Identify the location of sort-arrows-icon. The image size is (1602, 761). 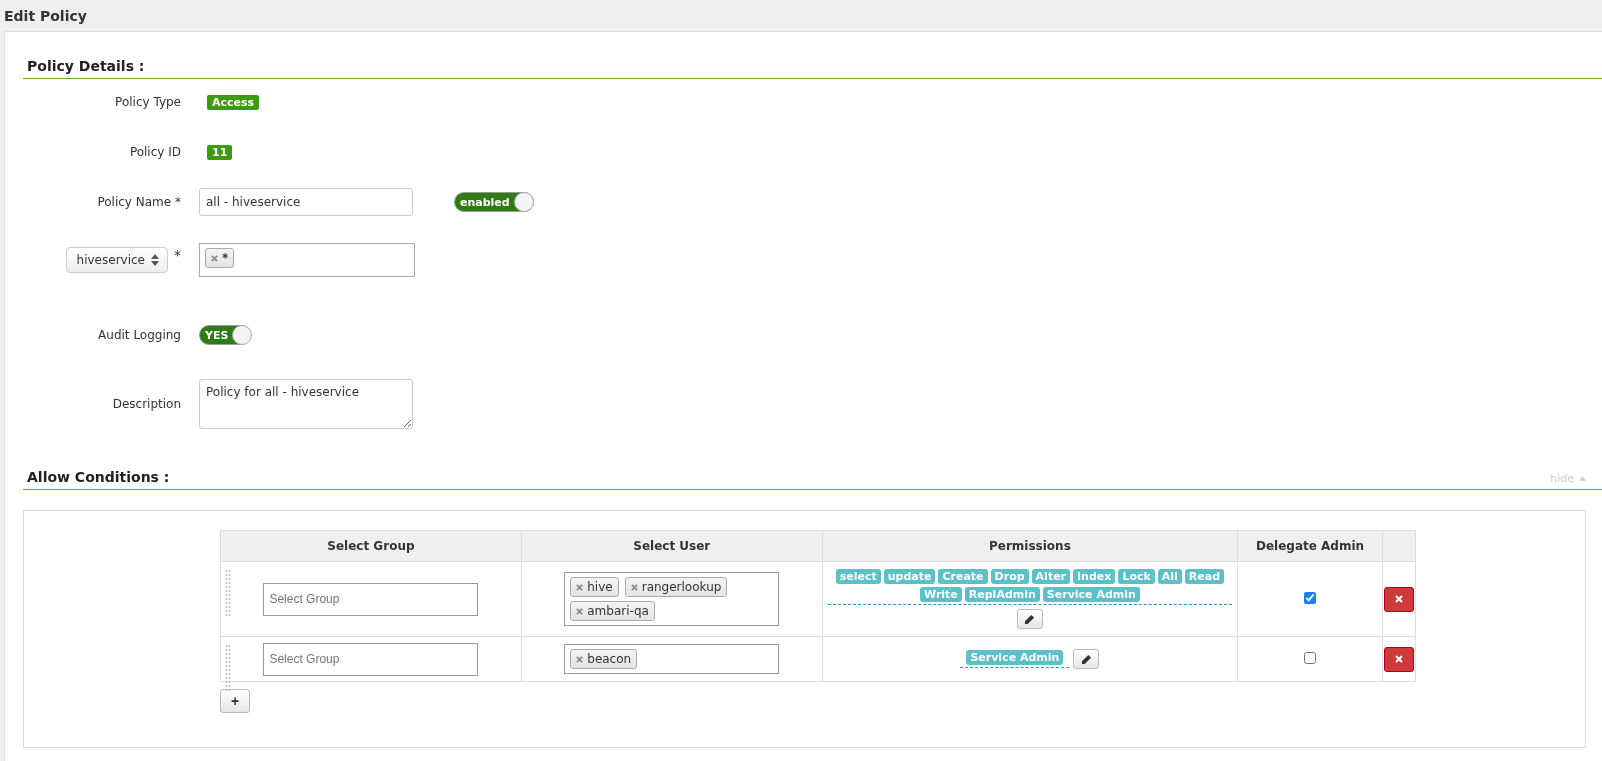
(155, 260).